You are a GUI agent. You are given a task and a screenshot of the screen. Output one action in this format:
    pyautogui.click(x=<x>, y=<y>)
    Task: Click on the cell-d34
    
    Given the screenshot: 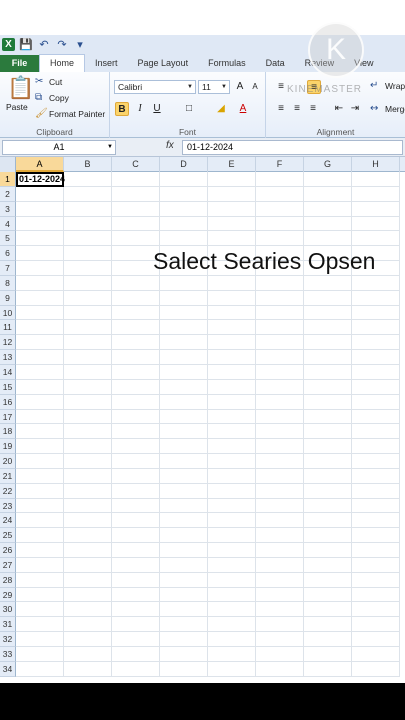 What is the action you would take?
    pyautogui.click(x=184, y=669)
    